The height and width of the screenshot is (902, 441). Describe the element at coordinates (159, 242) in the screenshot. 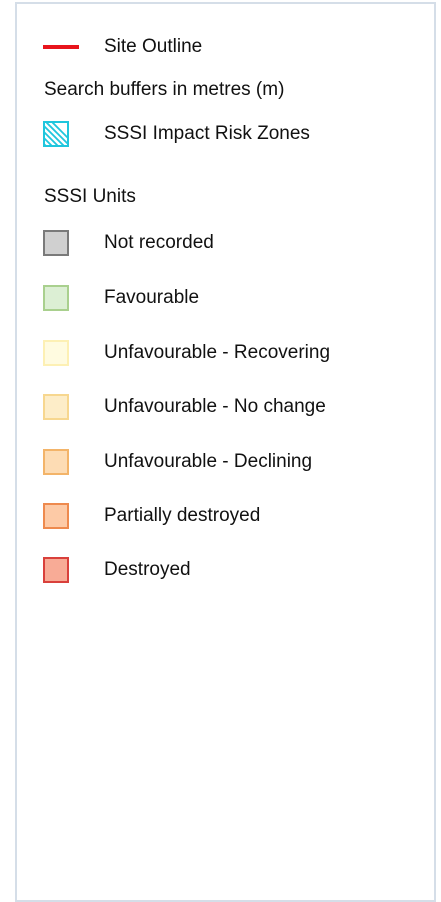

I see `unit-label: Not recorded` at that location.